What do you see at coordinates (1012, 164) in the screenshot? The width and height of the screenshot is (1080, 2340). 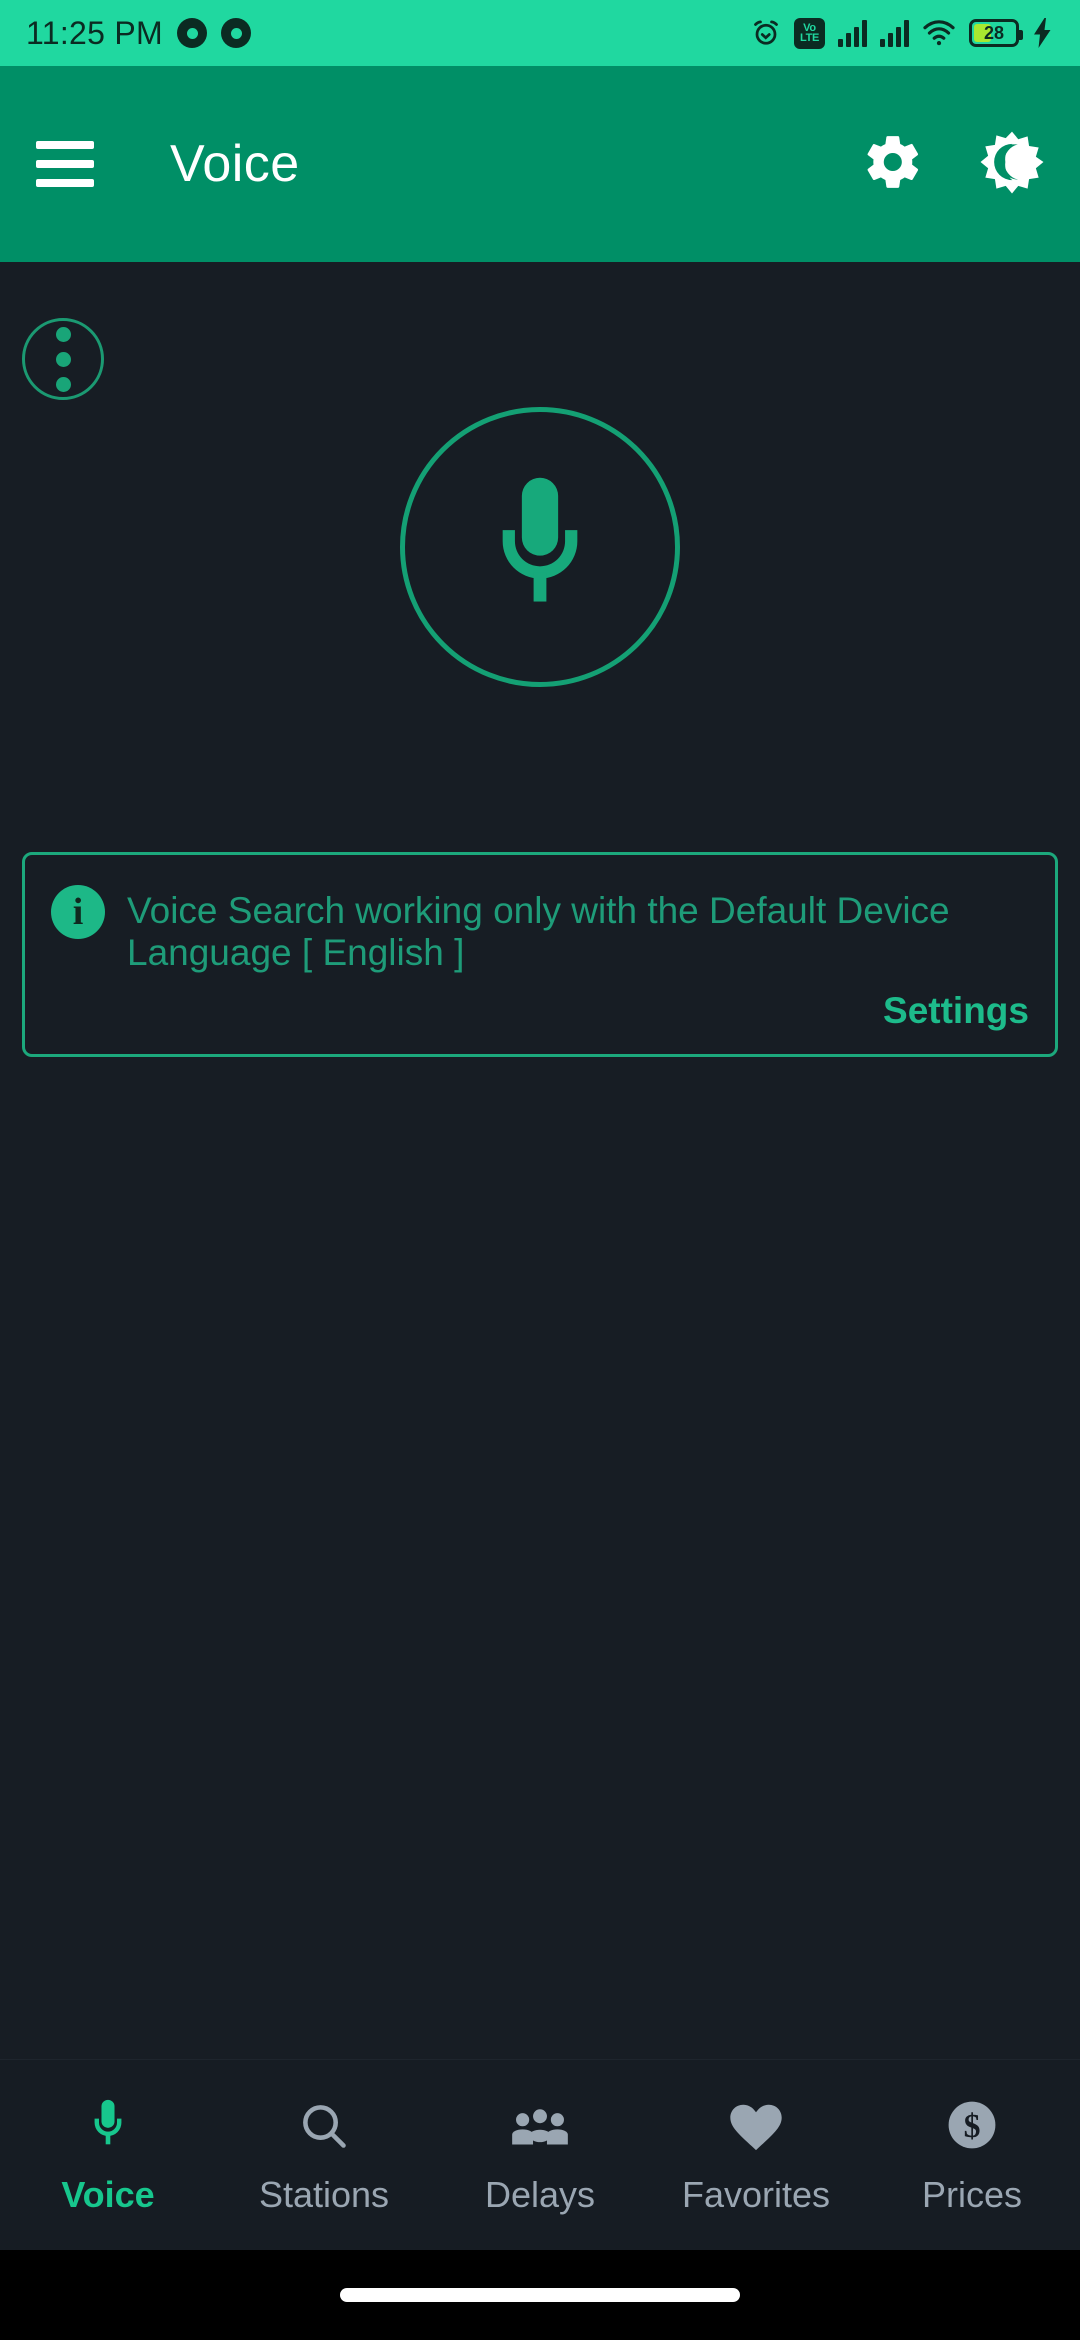 I see `brightness-dark-mode-icon` at bounding box center [1012, 164].